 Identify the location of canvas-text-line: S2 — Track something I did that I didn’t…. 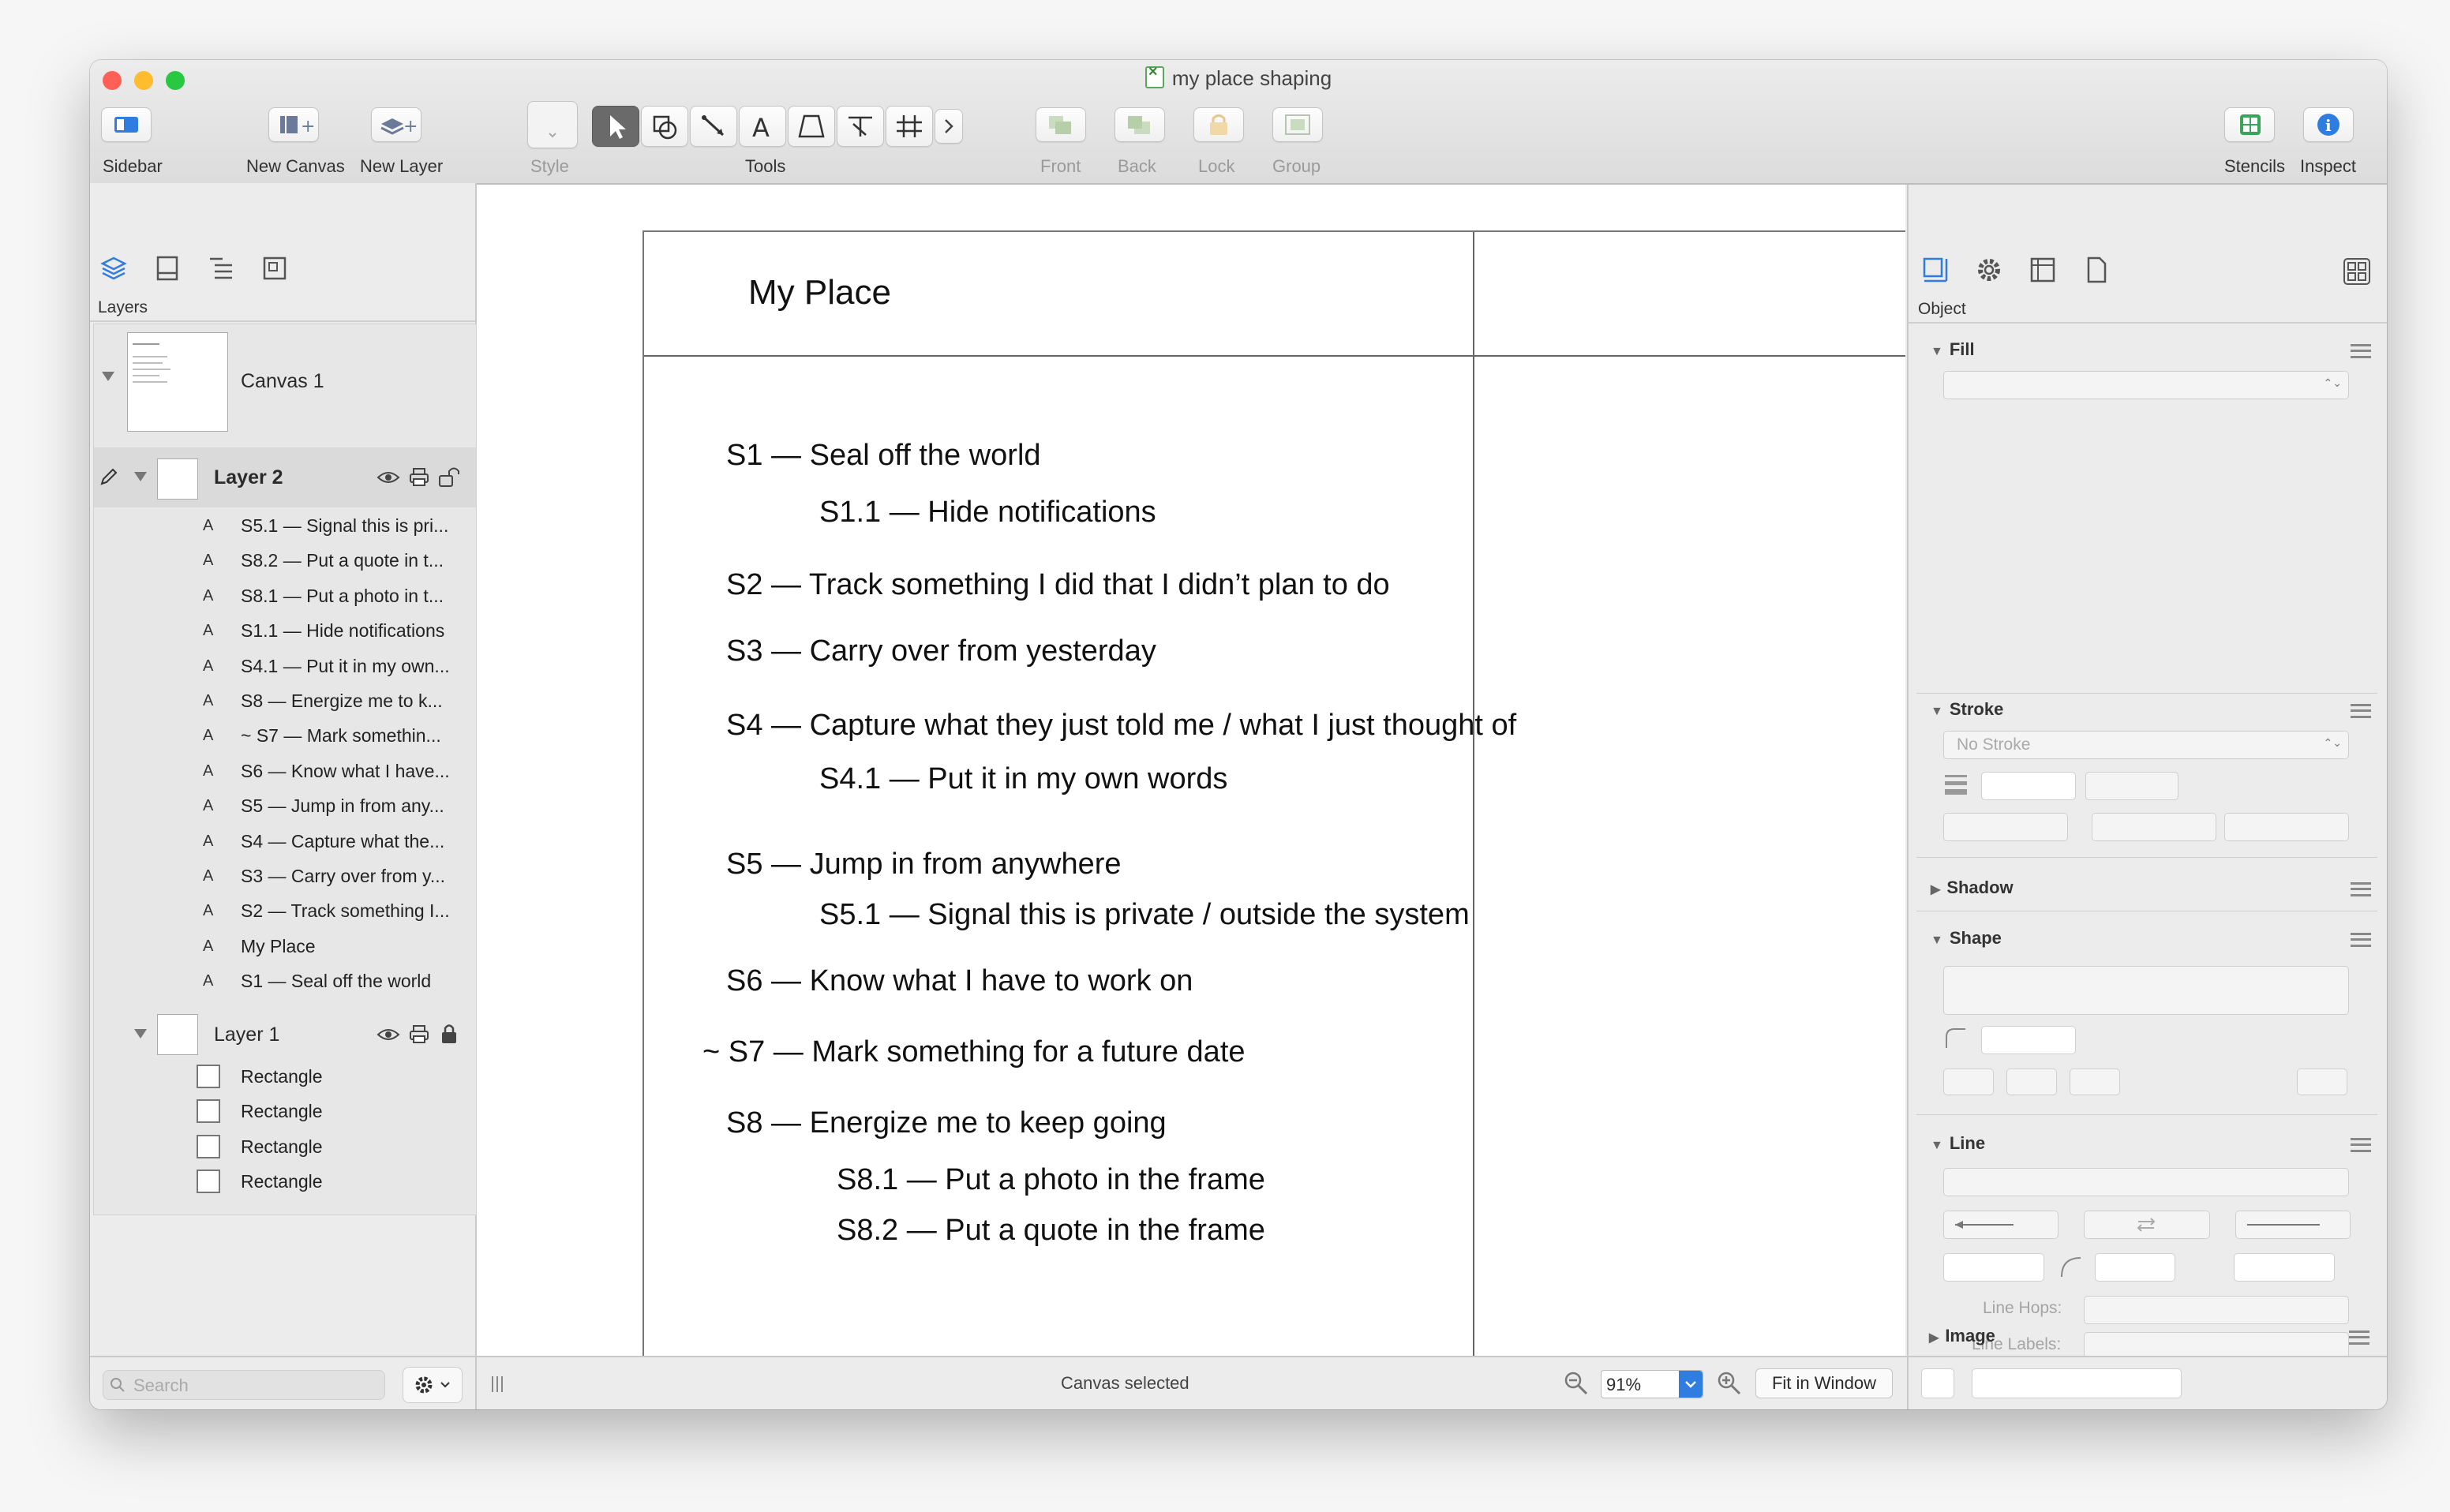
(1058, 585).